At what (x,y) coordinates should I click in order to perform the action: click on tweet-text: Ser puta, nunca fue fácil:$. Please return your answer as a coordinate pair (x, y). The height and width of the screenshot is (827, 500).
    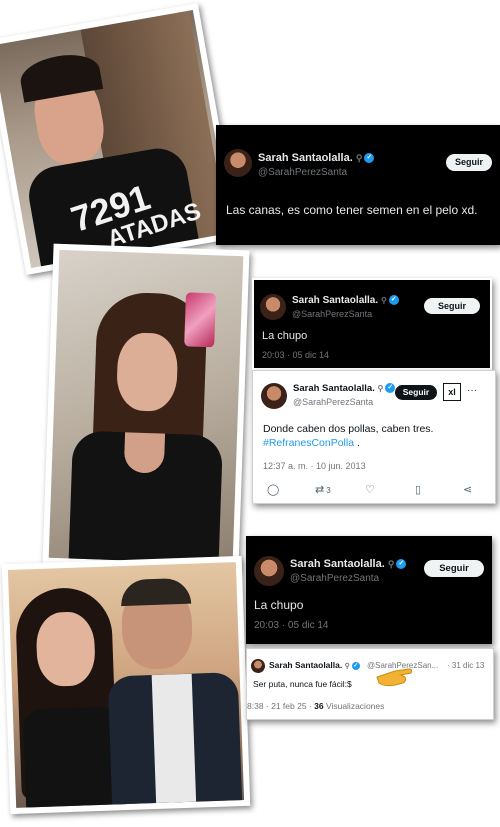
    Looking at the image, I should click on (302, 684).